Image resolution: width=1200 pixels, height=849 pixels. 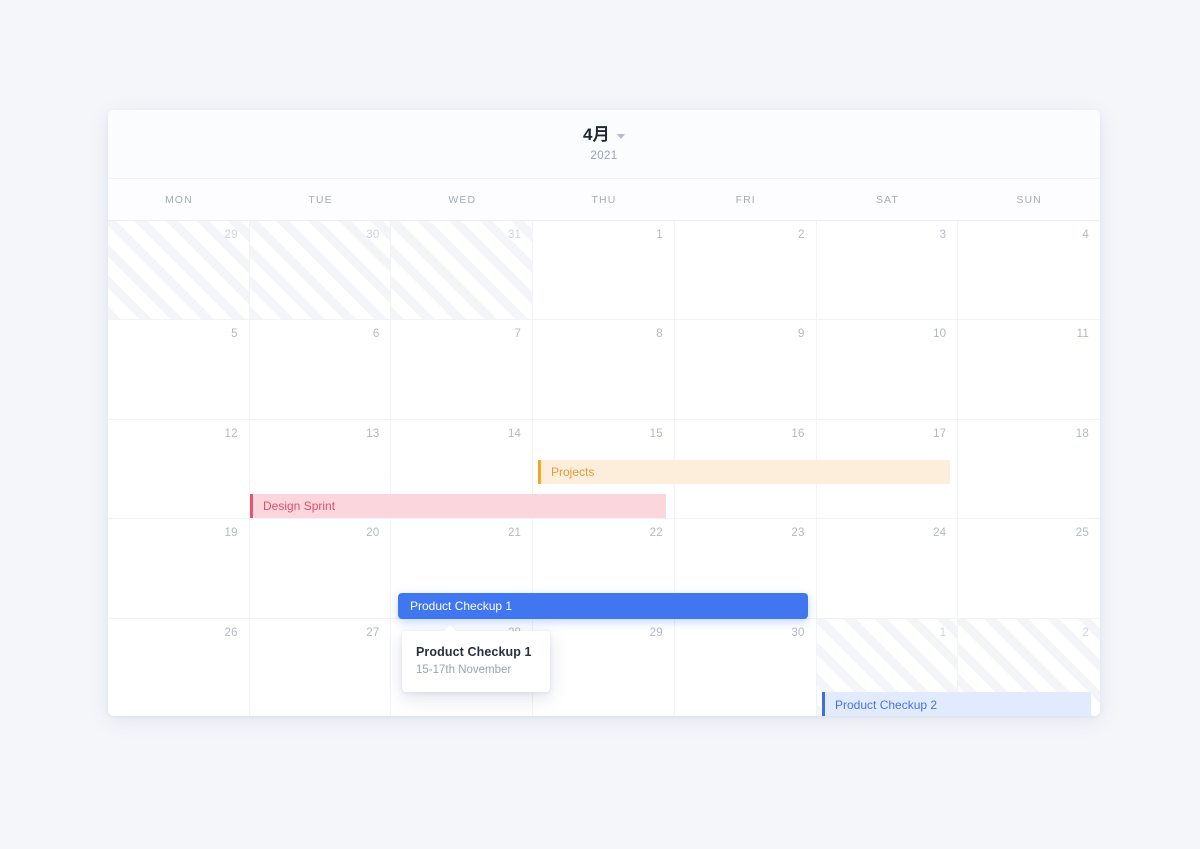 What do you see at coordinates (886, 704) in the screenshot?
I see `event-title: Product Checkup 2` at bounding box center [886, 704].